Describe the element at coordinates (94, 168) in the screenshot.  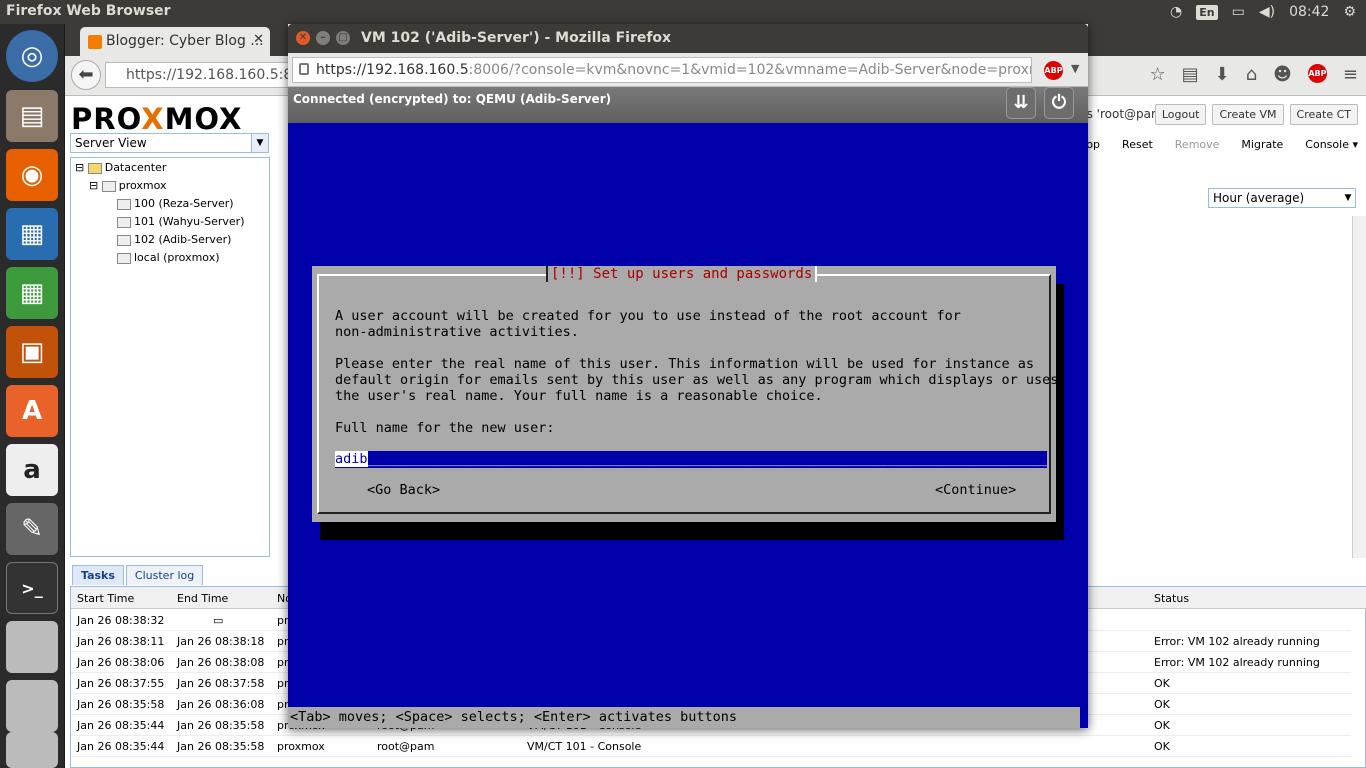
I see `folder-icon` at that location.